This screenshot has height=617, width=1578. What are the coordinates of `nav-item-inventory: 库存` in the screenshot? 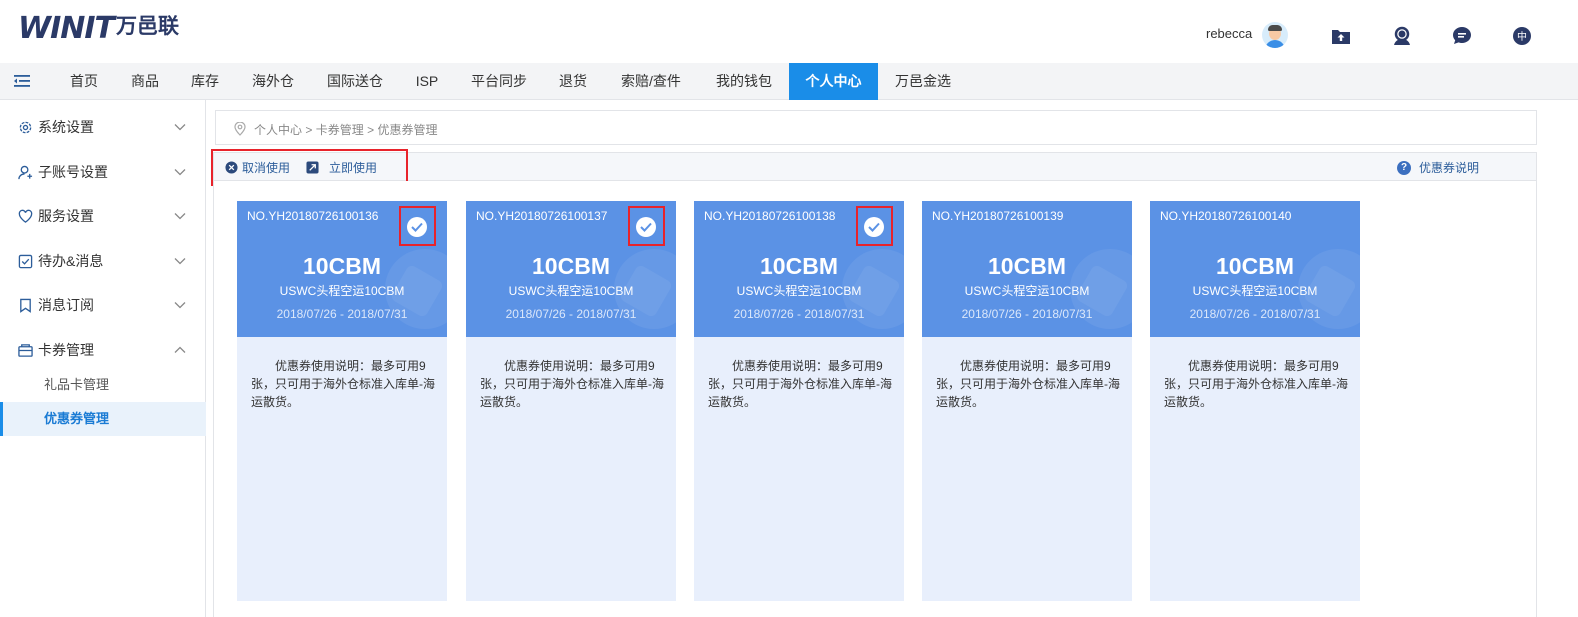 It's located at (205, 81).